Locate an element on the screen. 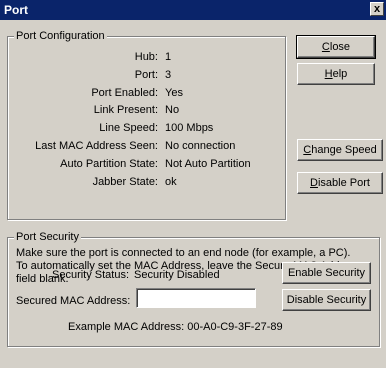 Image resolution: width=386 pixels, height=368 pixels. close-button: Close is located at coordinates (336, 47).